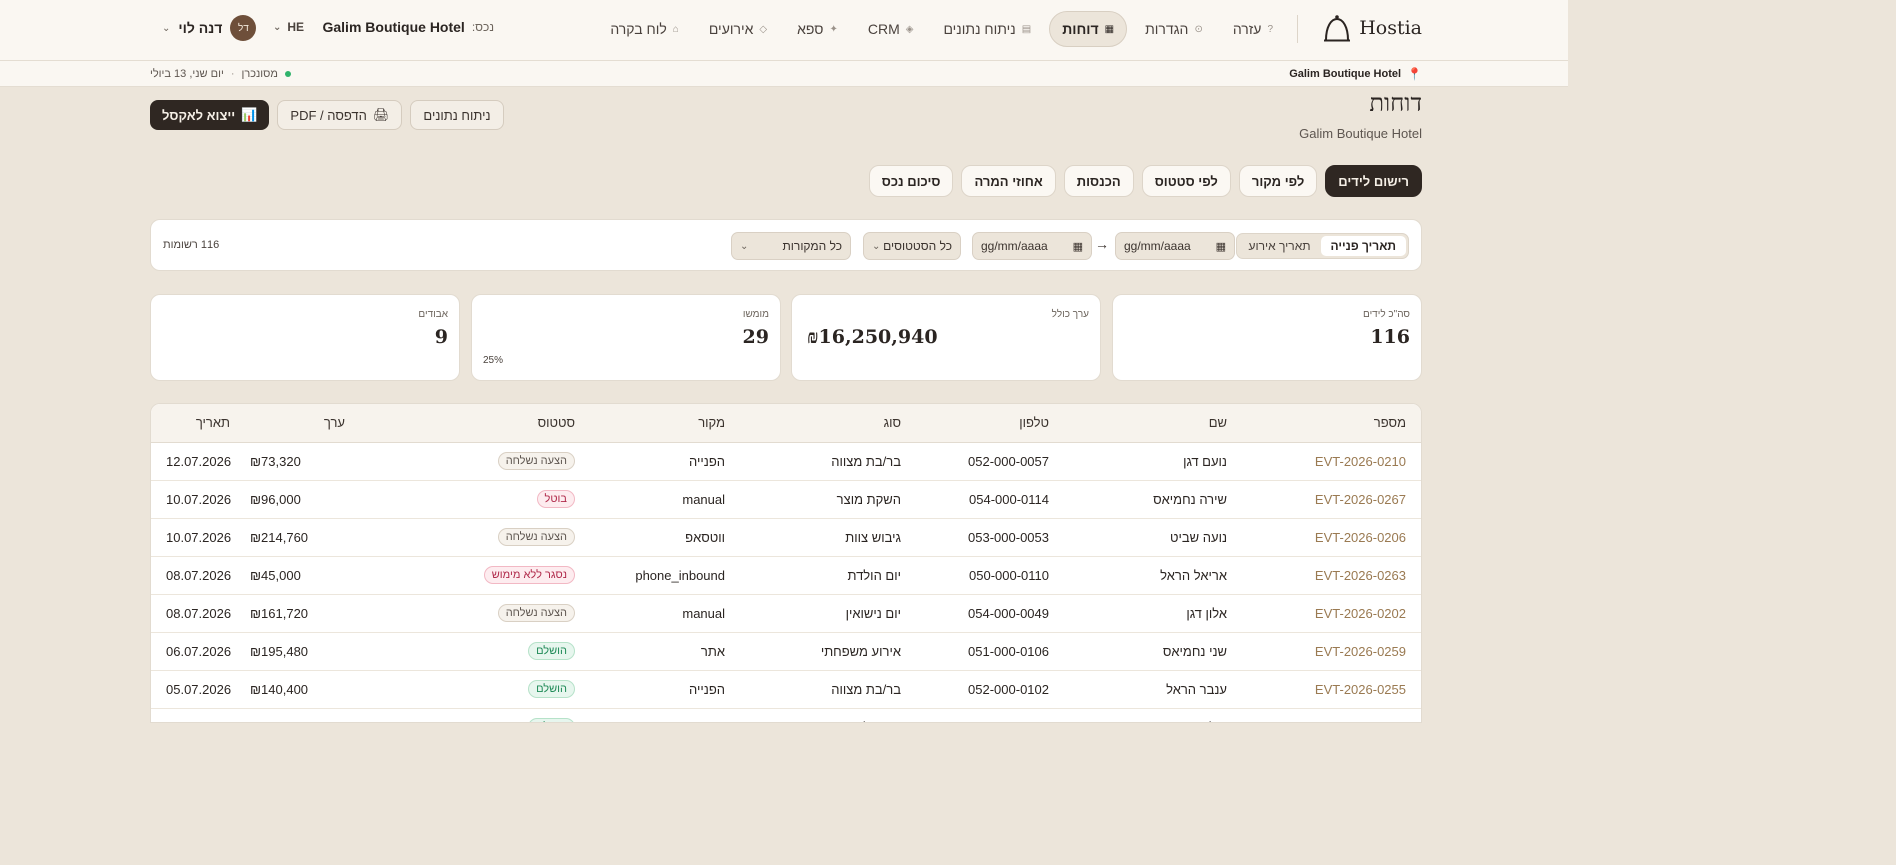 This screenshot has width=1896, height=865. What do you see at coordinates (1363, 246) in the screenshot?
I see `date-mode-inquiry: תאריך פנייה` at bounding box center [1363, 246].